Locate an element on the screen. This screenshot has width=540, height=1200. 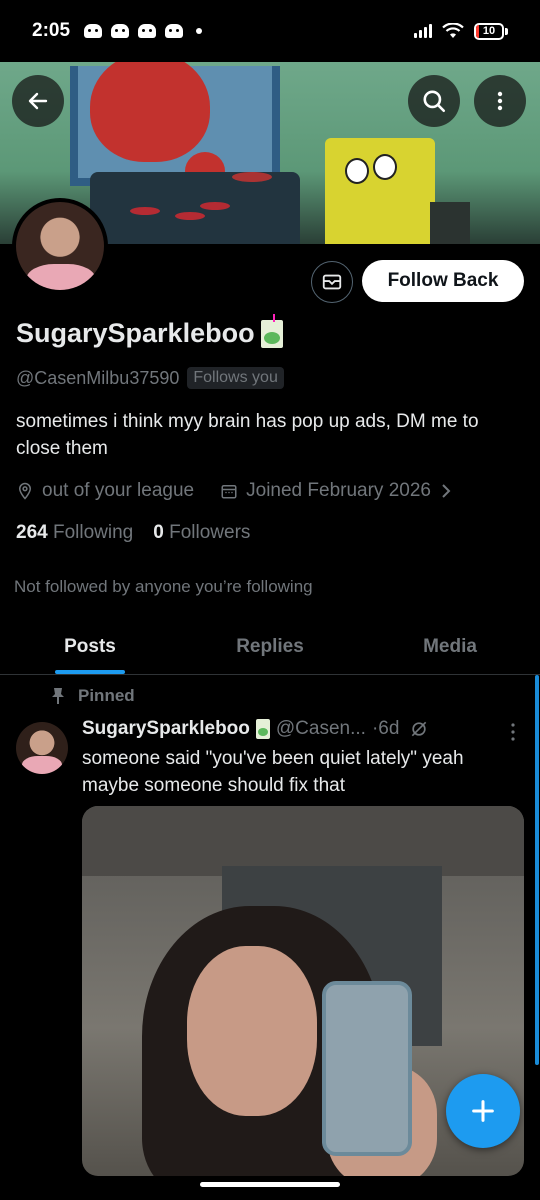
post-more-button is located at coordinates (513, 734).